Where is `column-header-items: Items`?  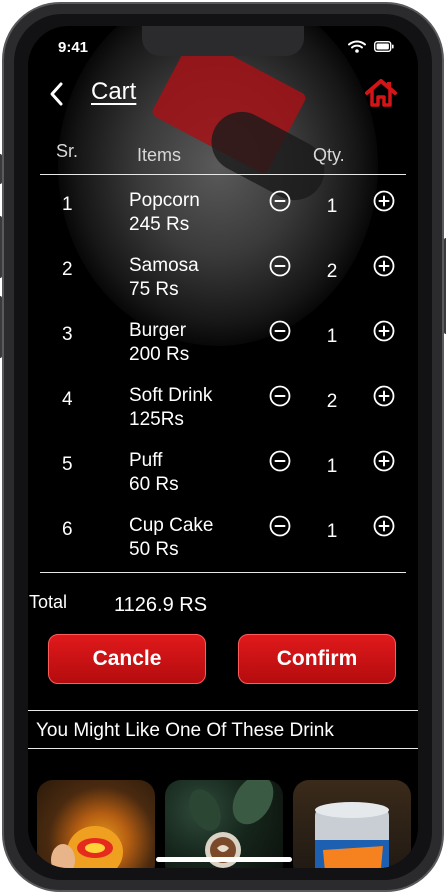
column-header-items: Items is located at coordinates (159, 155).